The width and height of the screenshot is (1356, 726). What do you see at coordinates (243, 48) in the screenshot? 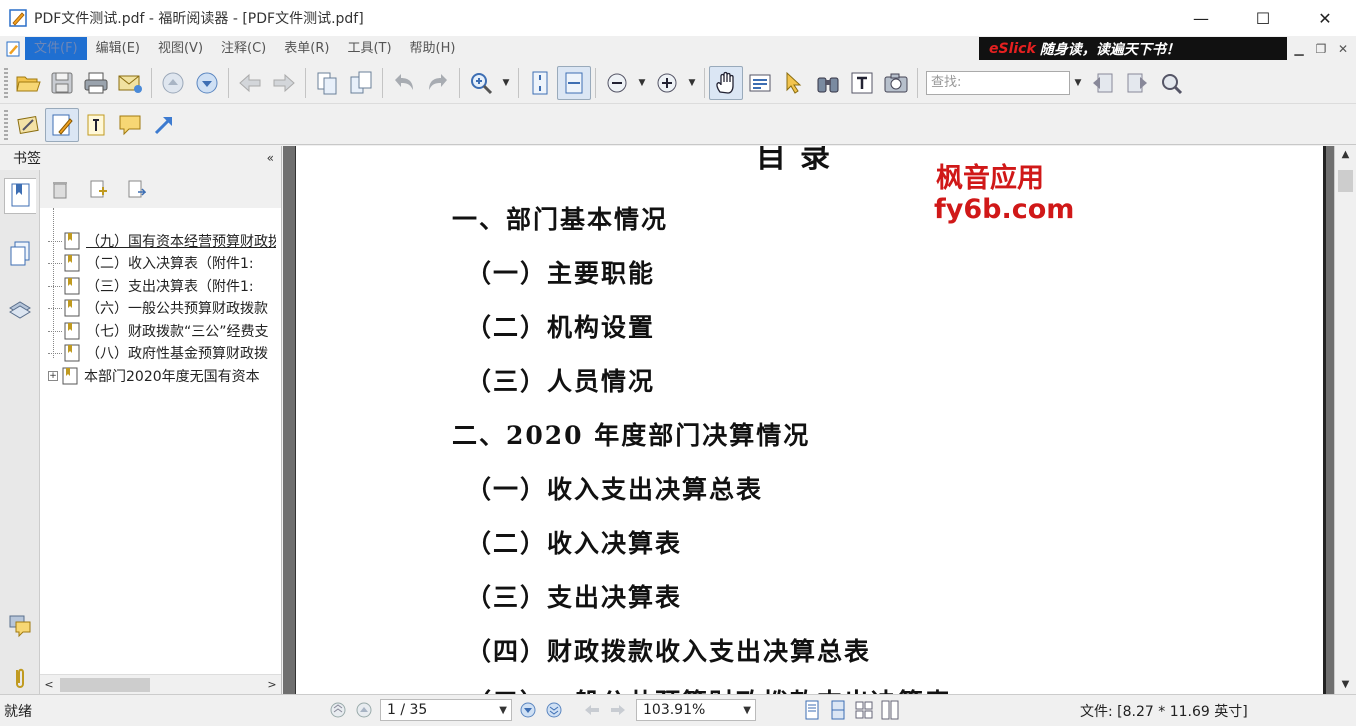
I see `menu-comment: 注释(C)` at bounding box center [243, 48].